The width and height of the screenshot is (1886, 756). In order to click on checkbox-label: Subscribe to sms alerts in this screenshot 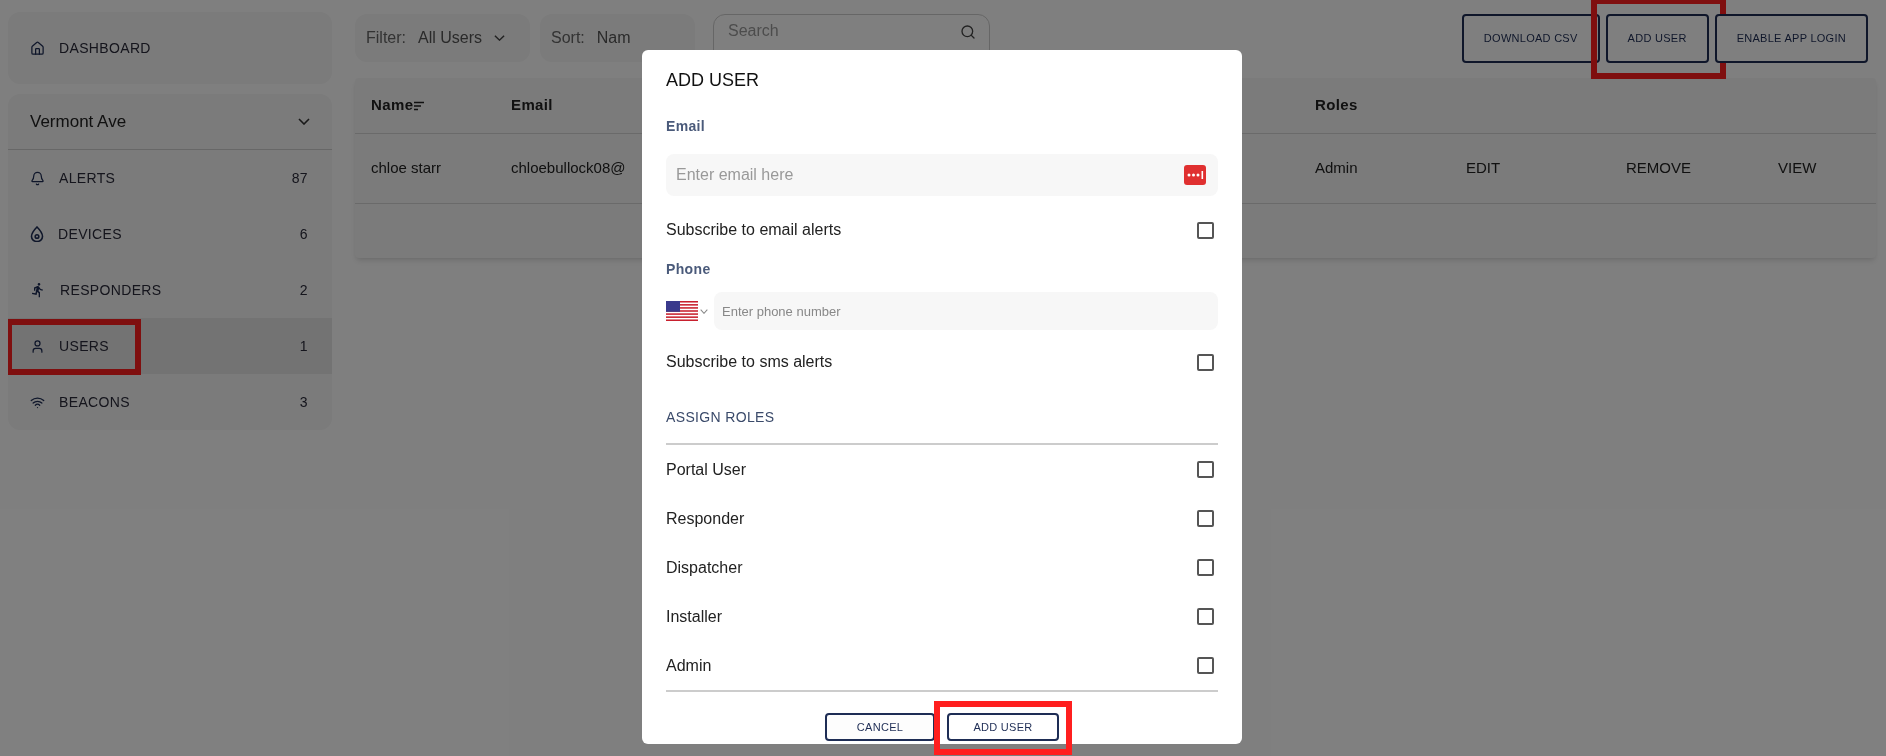, I will do `click(749, 362)`.